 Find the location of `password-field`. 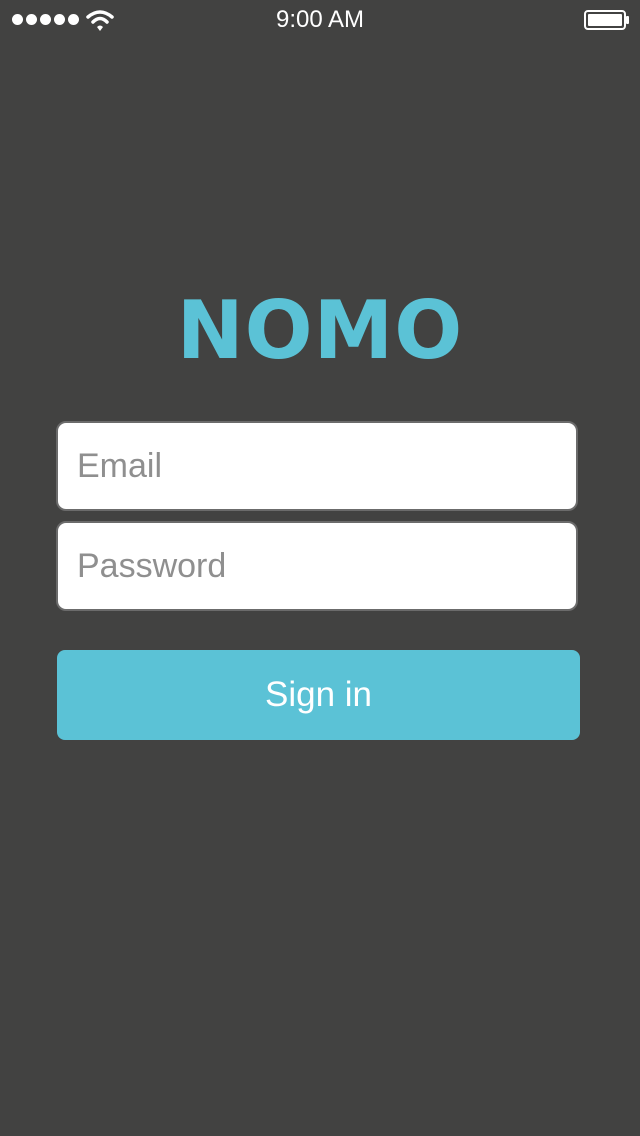

password-field is located at coordinates (317, 566).